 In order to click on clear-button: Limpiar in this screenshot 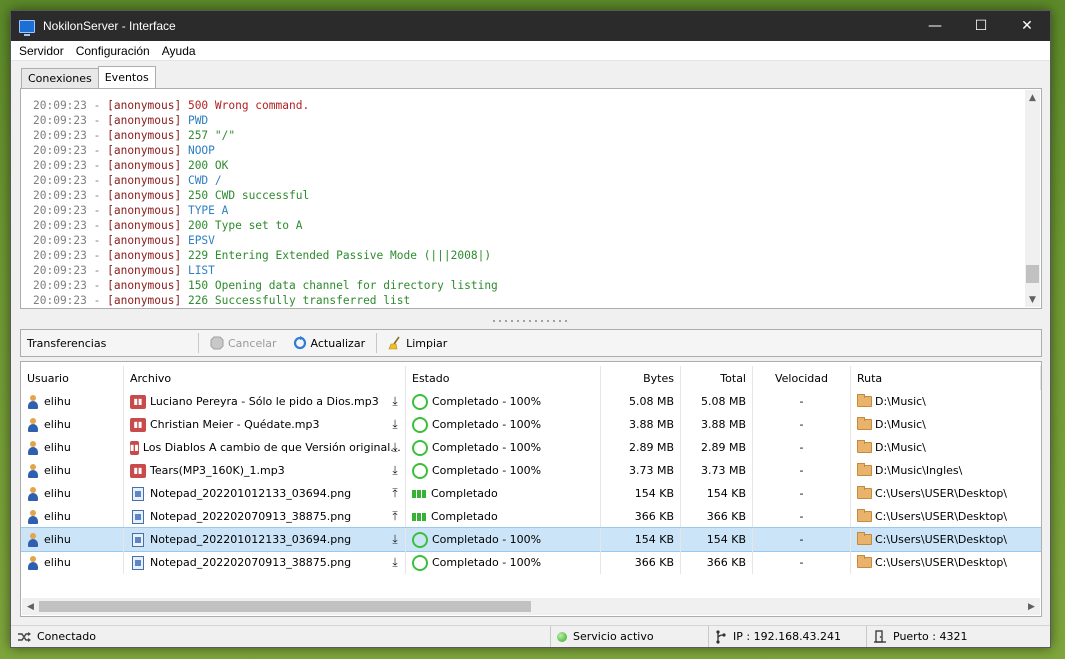, I will do `click(417, 343)`.